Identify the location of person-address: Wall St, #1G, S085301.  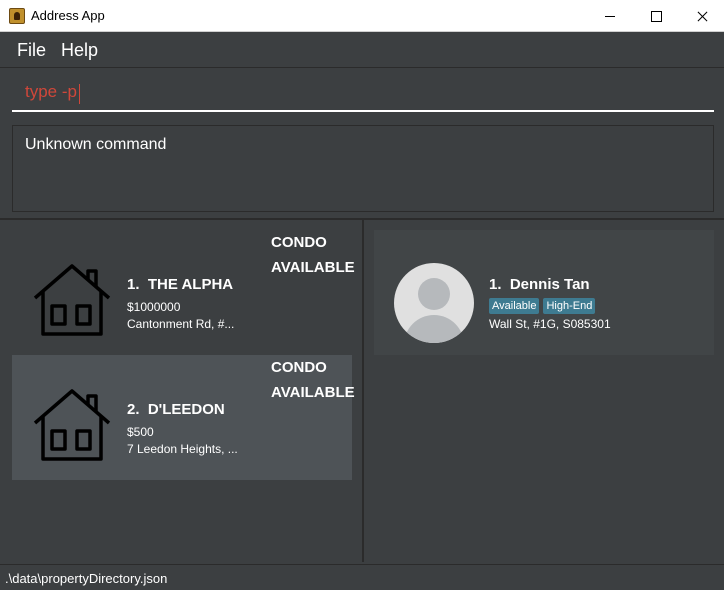
(550, 324).